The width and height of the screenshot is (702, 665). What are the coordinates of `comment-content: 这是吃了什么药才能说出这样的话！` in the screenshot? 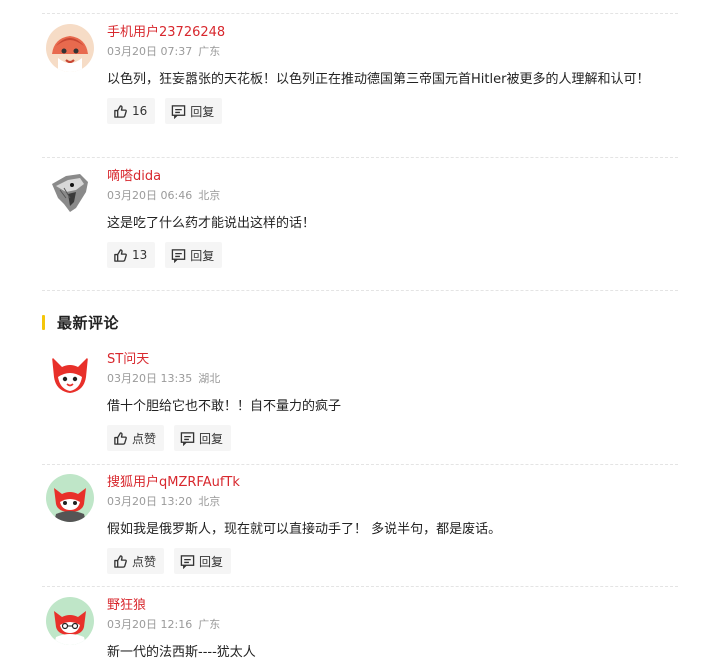 It's located at (211, 223).